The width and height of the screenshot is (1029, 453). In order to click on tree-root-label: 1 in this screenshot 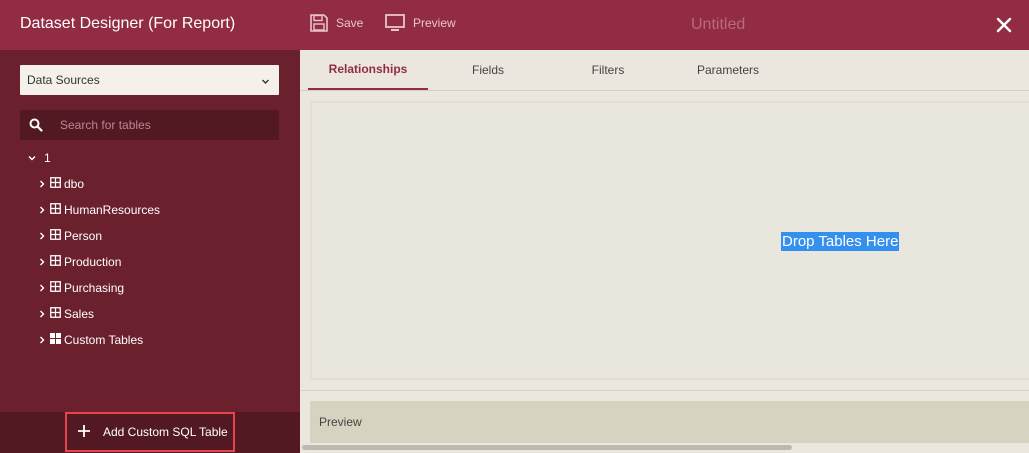, I will do `click(47, 158)`.